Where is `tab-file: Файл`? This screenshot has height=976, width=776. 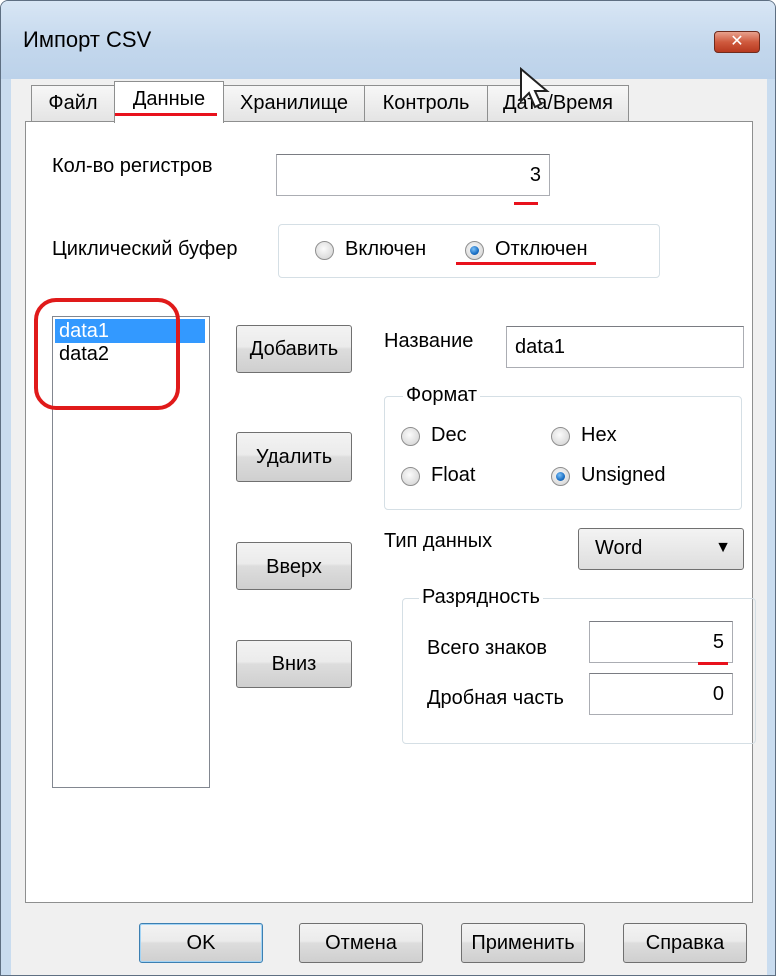 tab-file: Файл is located at coordinates (73, 103).